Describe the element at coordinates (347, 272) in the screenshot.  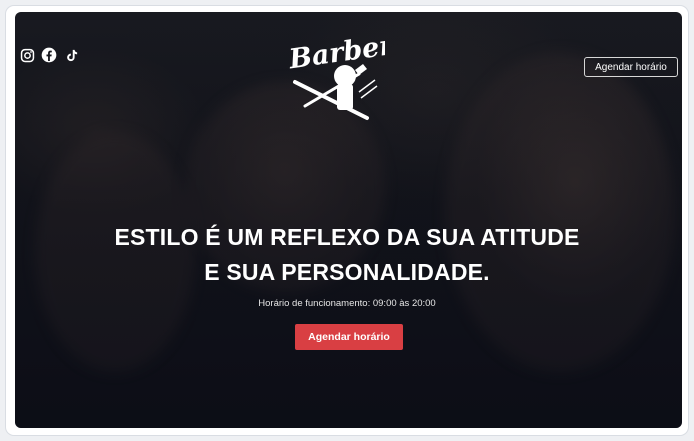
I see `hero-headline-line2: E SUA PERSONALIDADE.` at that location.